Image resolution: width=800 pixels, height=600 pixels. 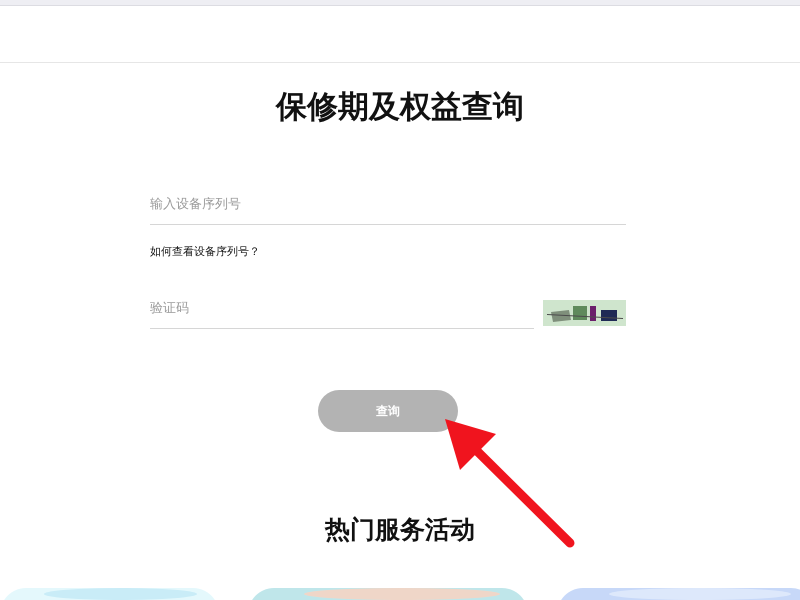 What do you see at coordinates (205, 252) in the screenshot?
I see `serial-number-help-link: 如何查看设备序列号？` at bounding box center [205, 252].